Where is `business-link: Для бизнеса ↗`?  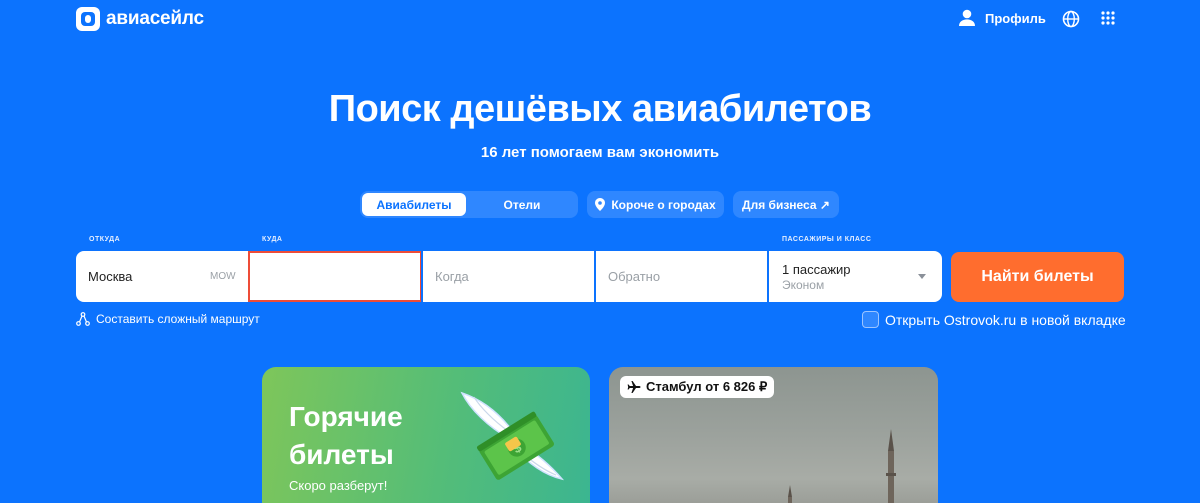
business-link: Для бизнеса ↗ is located at coordinates (786, 204).